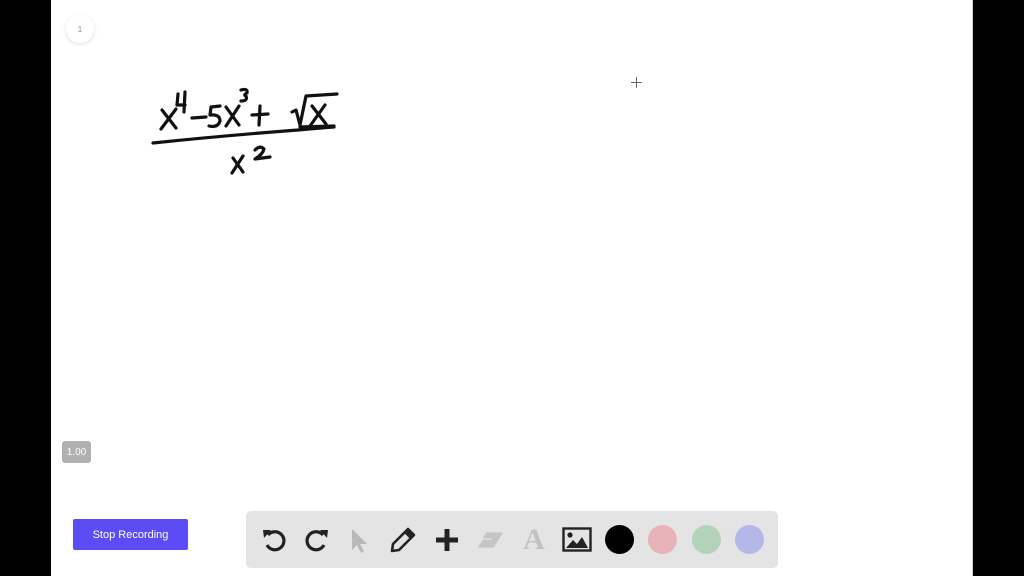  I want to click on undo-button, so click(274, 540).